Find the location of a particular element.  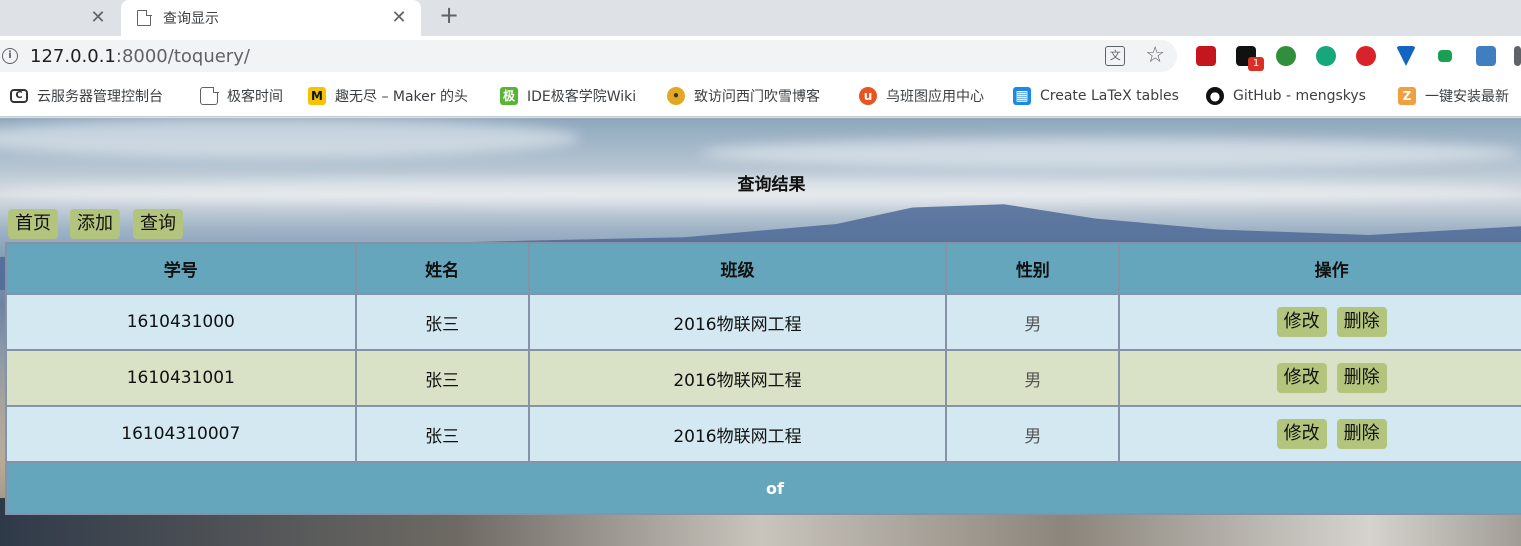

github-icon: ● is located at coordinates (1215, 96).